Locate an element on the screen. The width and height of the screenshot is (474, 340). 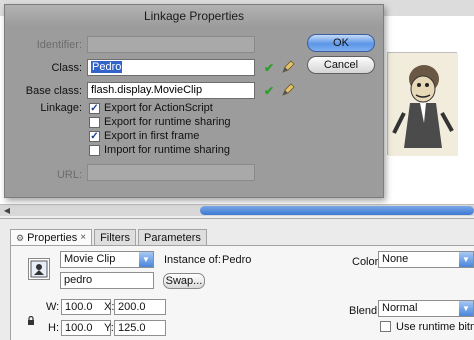
color-select: None ▼ is located at coordinates (426, 259).